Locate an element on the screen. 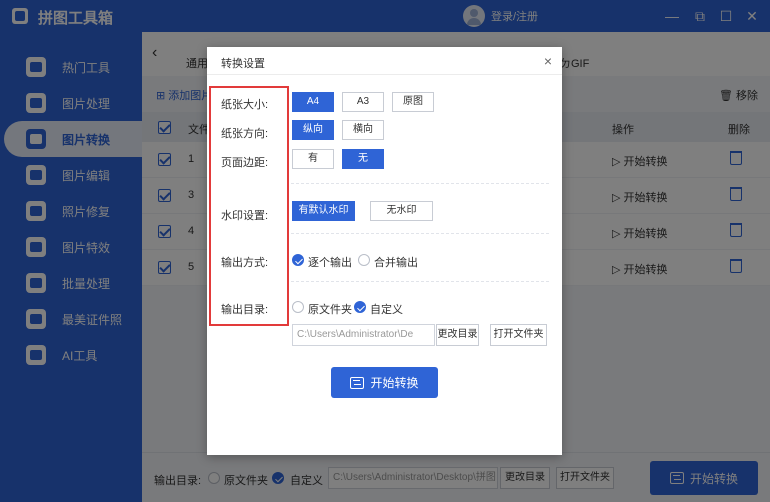 The height and width of the screenshot is (502, 770). margin-yes: 有 is located at coordinates (313, 159).